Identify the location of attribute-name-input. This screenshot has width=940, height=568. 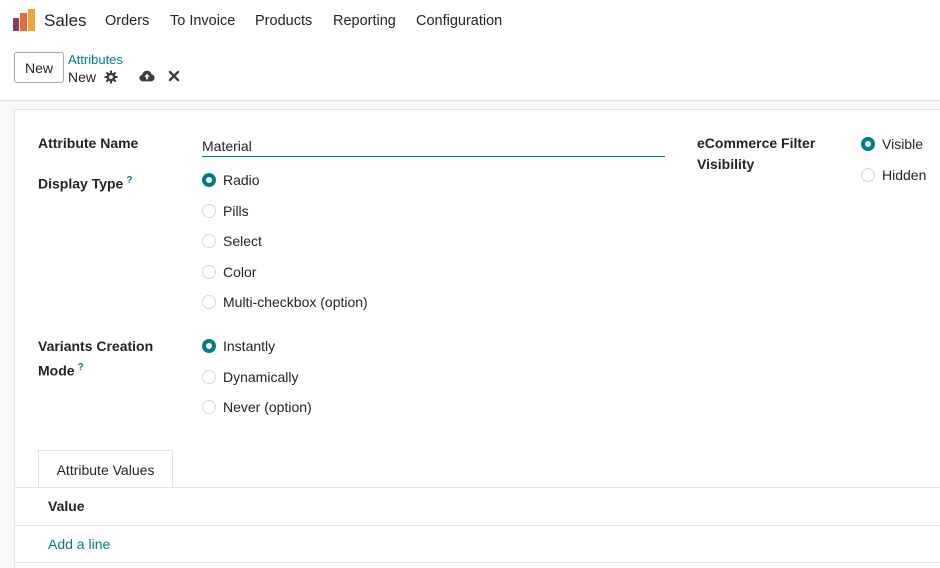
(433, 146).